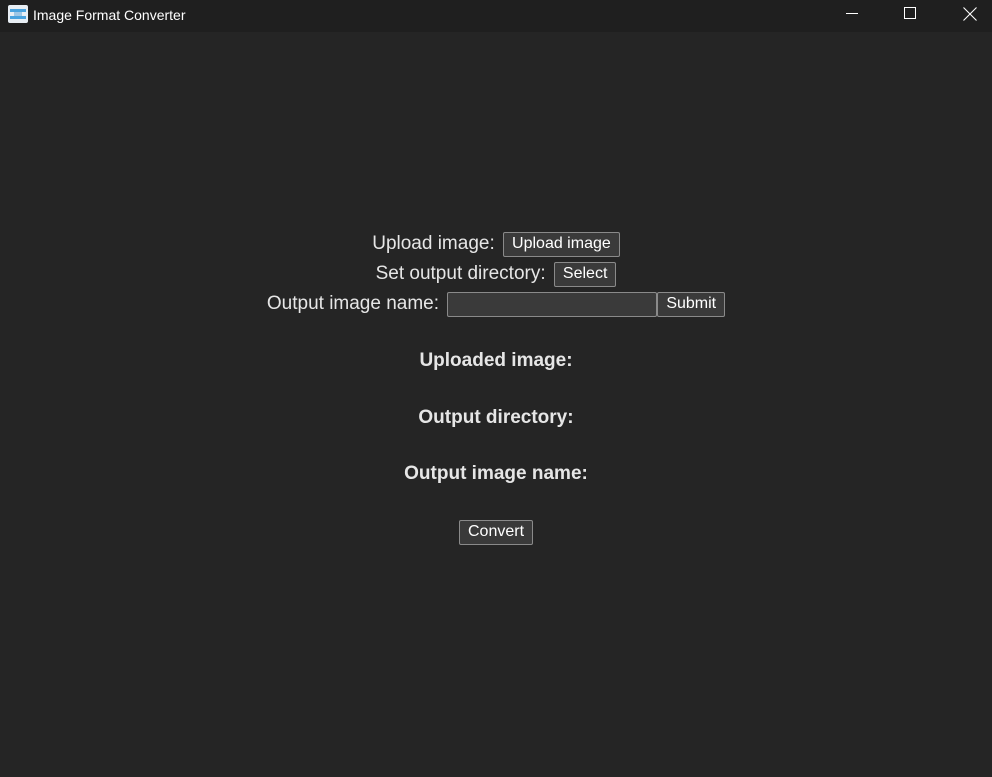 The width and height of the screenshot is (992, 777). I want to click on close-icon, so click(970, 14).